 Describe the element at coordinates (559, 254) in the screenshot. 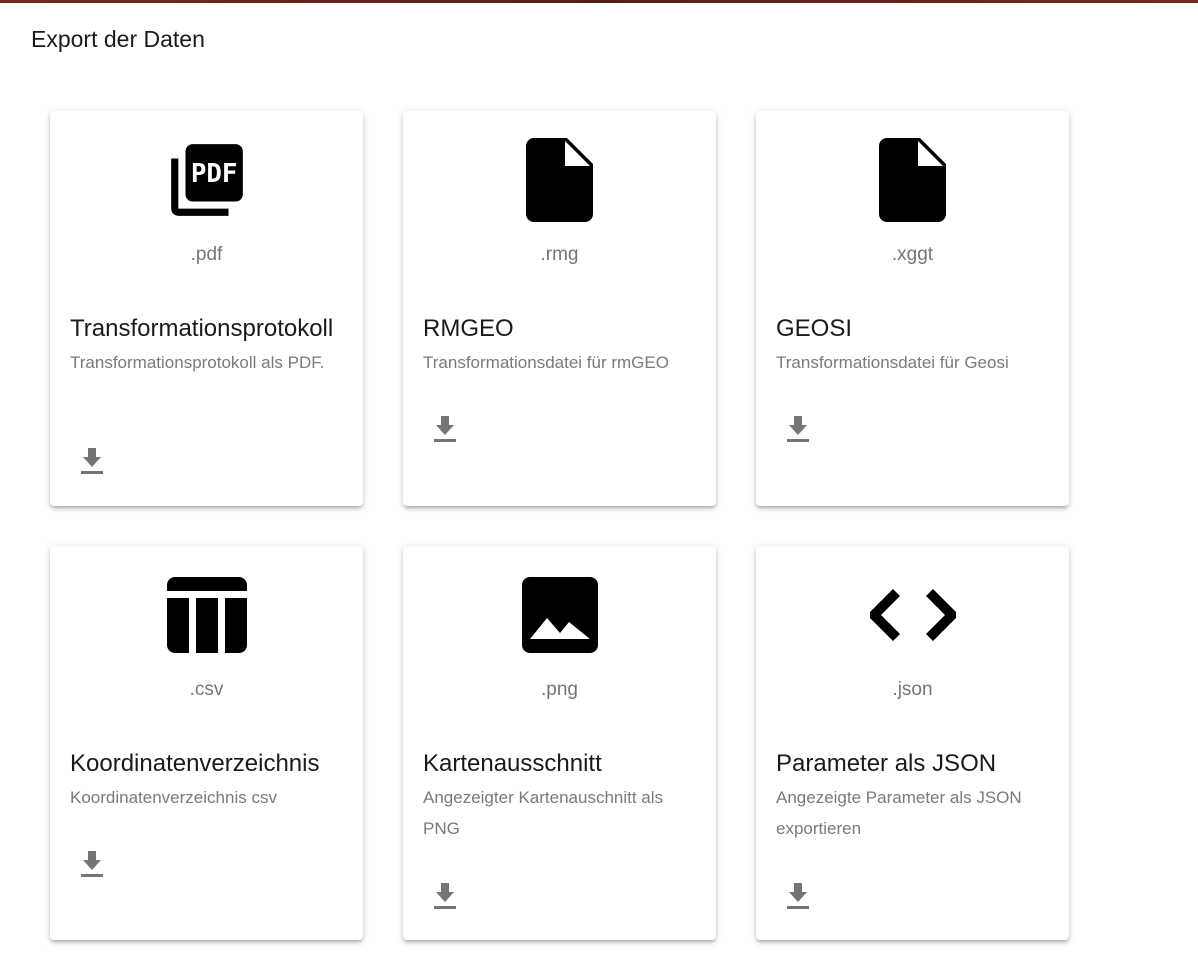

I see `file-extension: .rmg` at that location.